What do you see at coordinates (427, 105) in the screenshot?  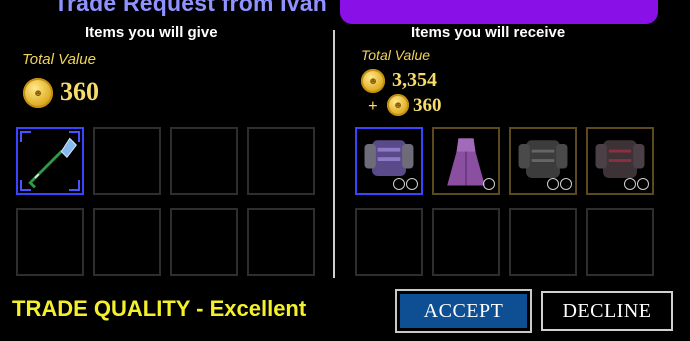 I see `receive-coin-value: 360` at bounding box center [427, 105].